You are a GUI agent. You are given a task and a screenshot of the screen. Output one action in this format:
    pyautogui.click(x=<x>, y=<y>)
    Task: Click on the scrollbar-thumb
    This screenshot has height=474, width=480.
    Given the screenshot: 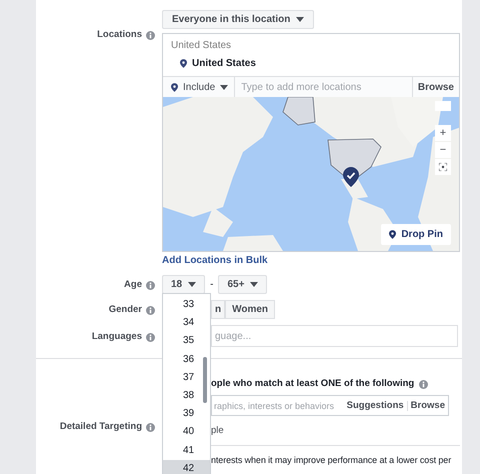 What is the action you would take?
    pyautogui.click(x=205, y=380)
    